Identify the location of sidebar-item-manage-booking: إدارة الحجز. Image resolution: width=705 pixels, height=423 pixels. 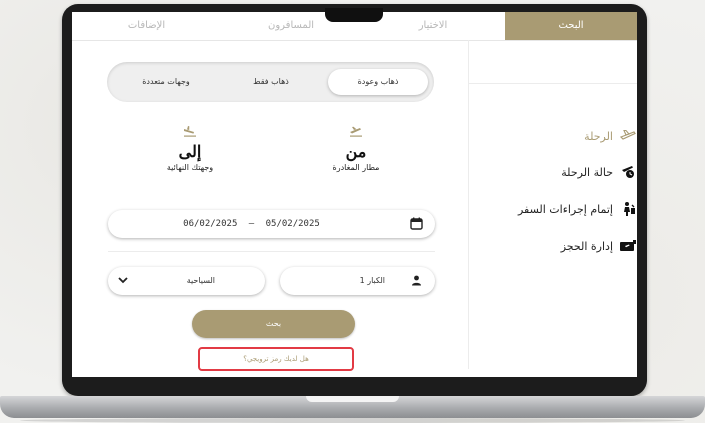
(552, 246).